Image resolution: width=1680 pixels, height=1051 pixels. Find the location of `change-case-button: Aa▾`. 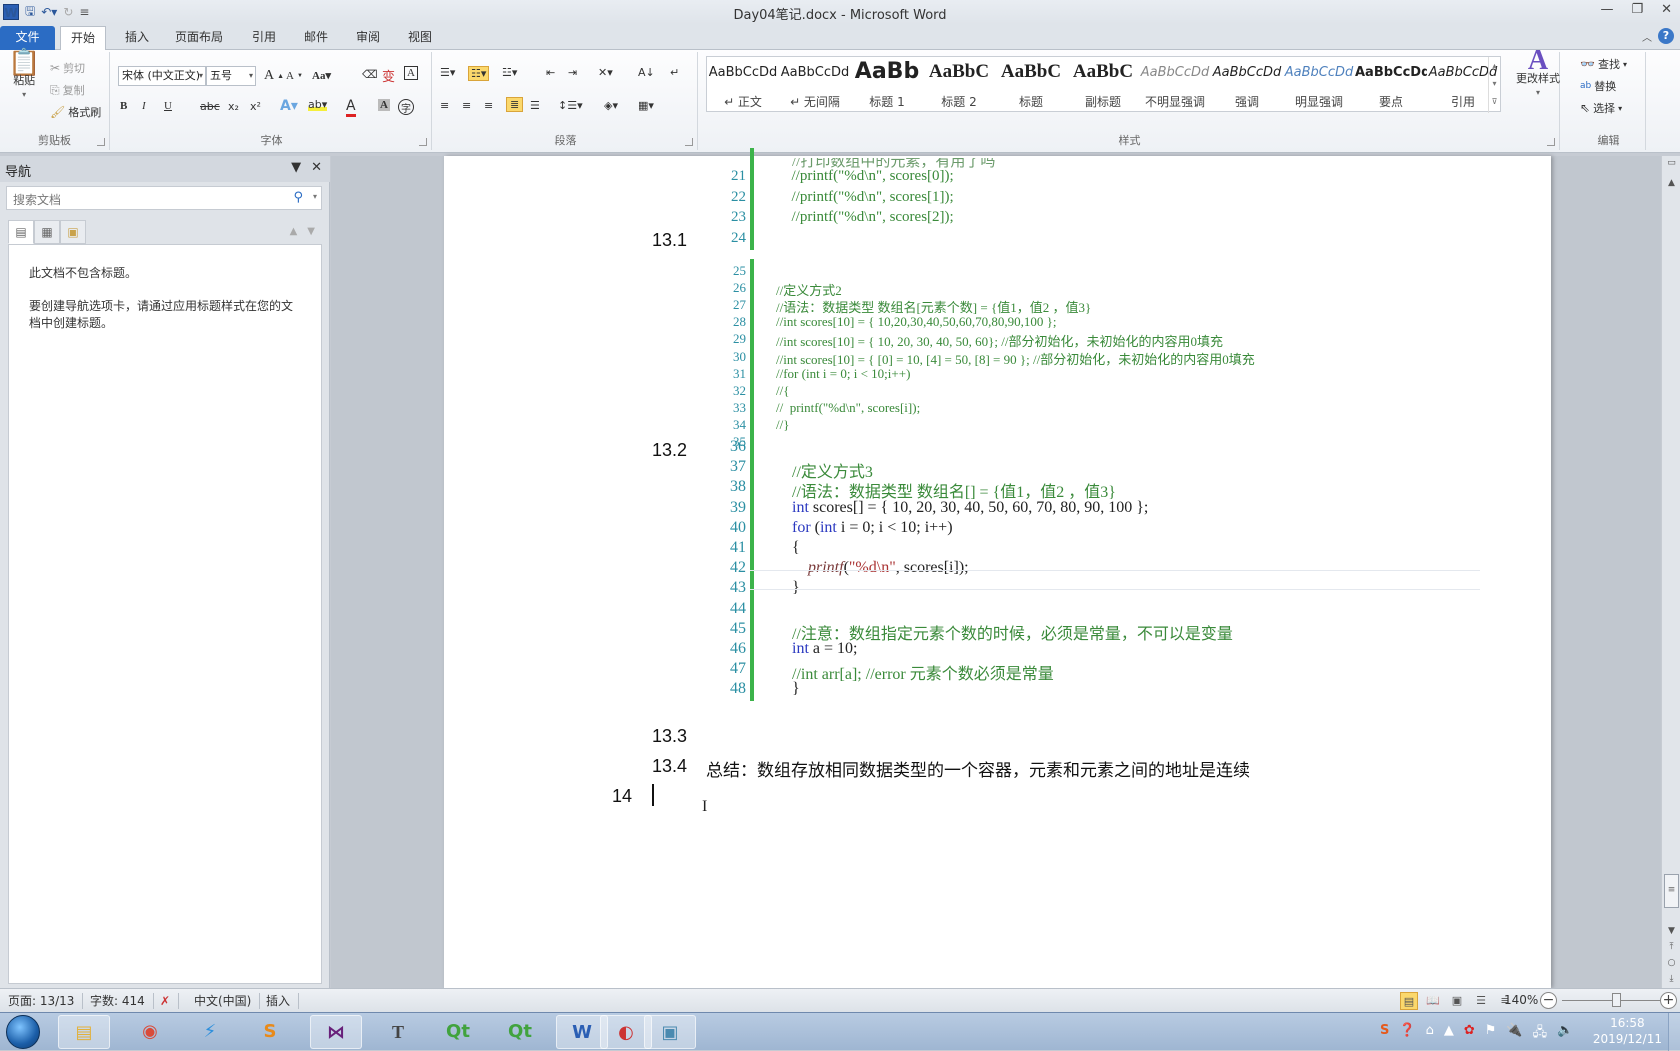

change-case-button: Aa▾ is located at coordinates (321, 75).